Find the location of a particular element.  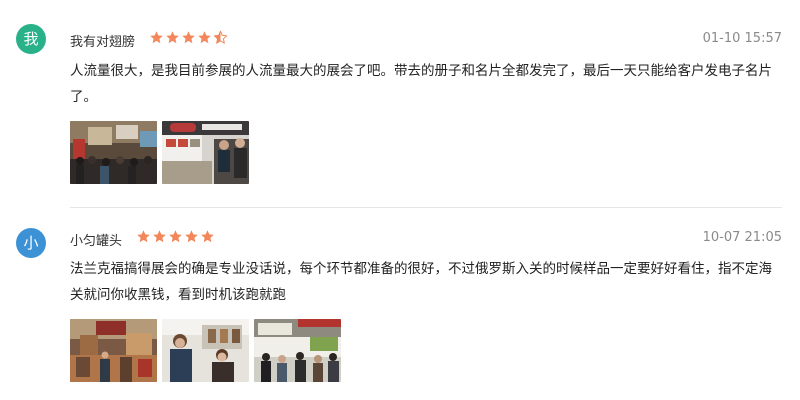

star-half-icon is located at coordinates (220, 37).